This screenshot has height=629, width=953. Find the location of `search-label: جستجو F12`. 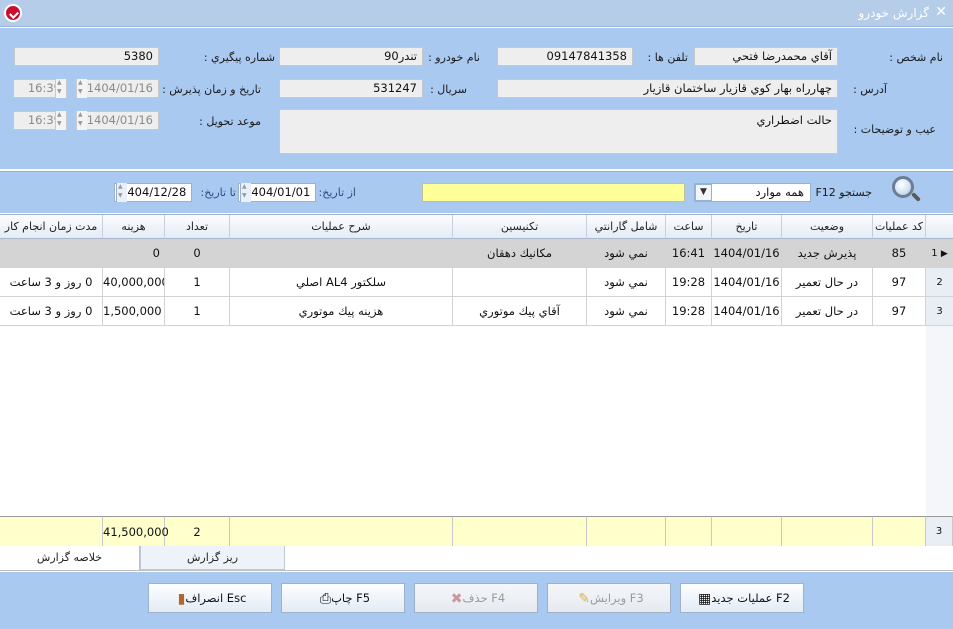

search-label: جستجو F12 is located at coordinates (843, 192).